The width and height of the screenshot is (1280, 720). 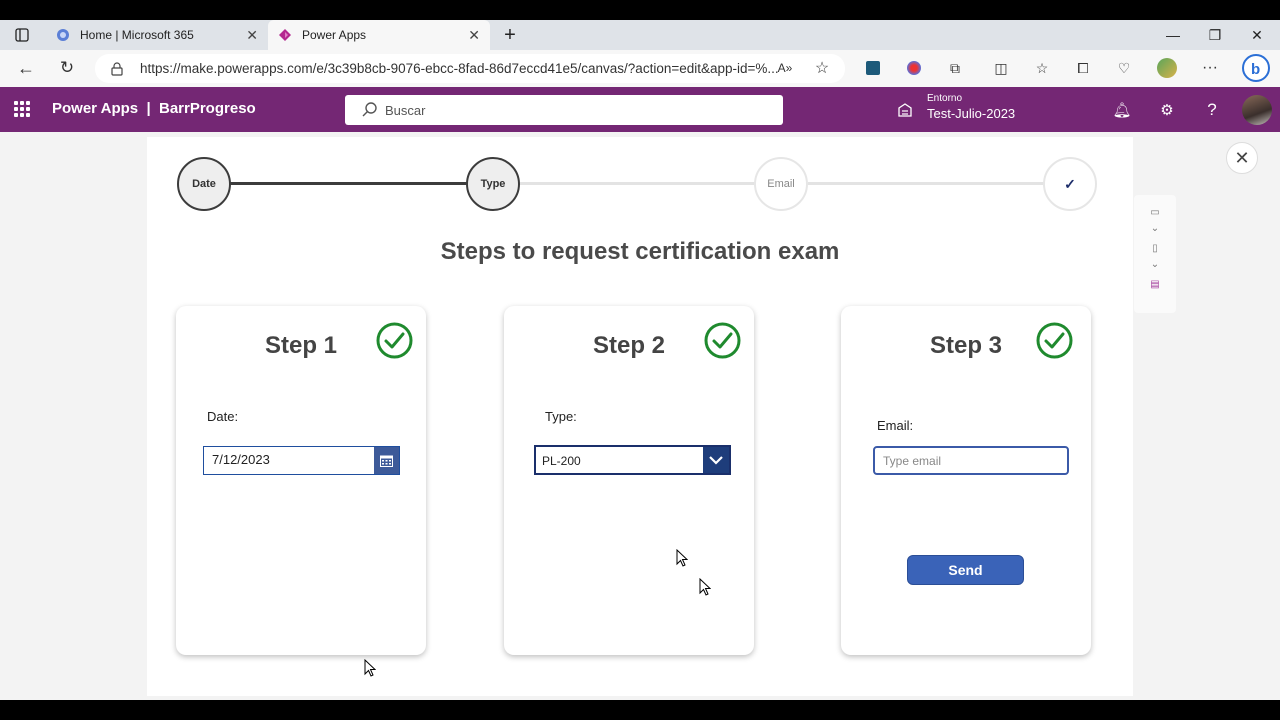 I want to click on calendar-button, so click(x=386, y=460).